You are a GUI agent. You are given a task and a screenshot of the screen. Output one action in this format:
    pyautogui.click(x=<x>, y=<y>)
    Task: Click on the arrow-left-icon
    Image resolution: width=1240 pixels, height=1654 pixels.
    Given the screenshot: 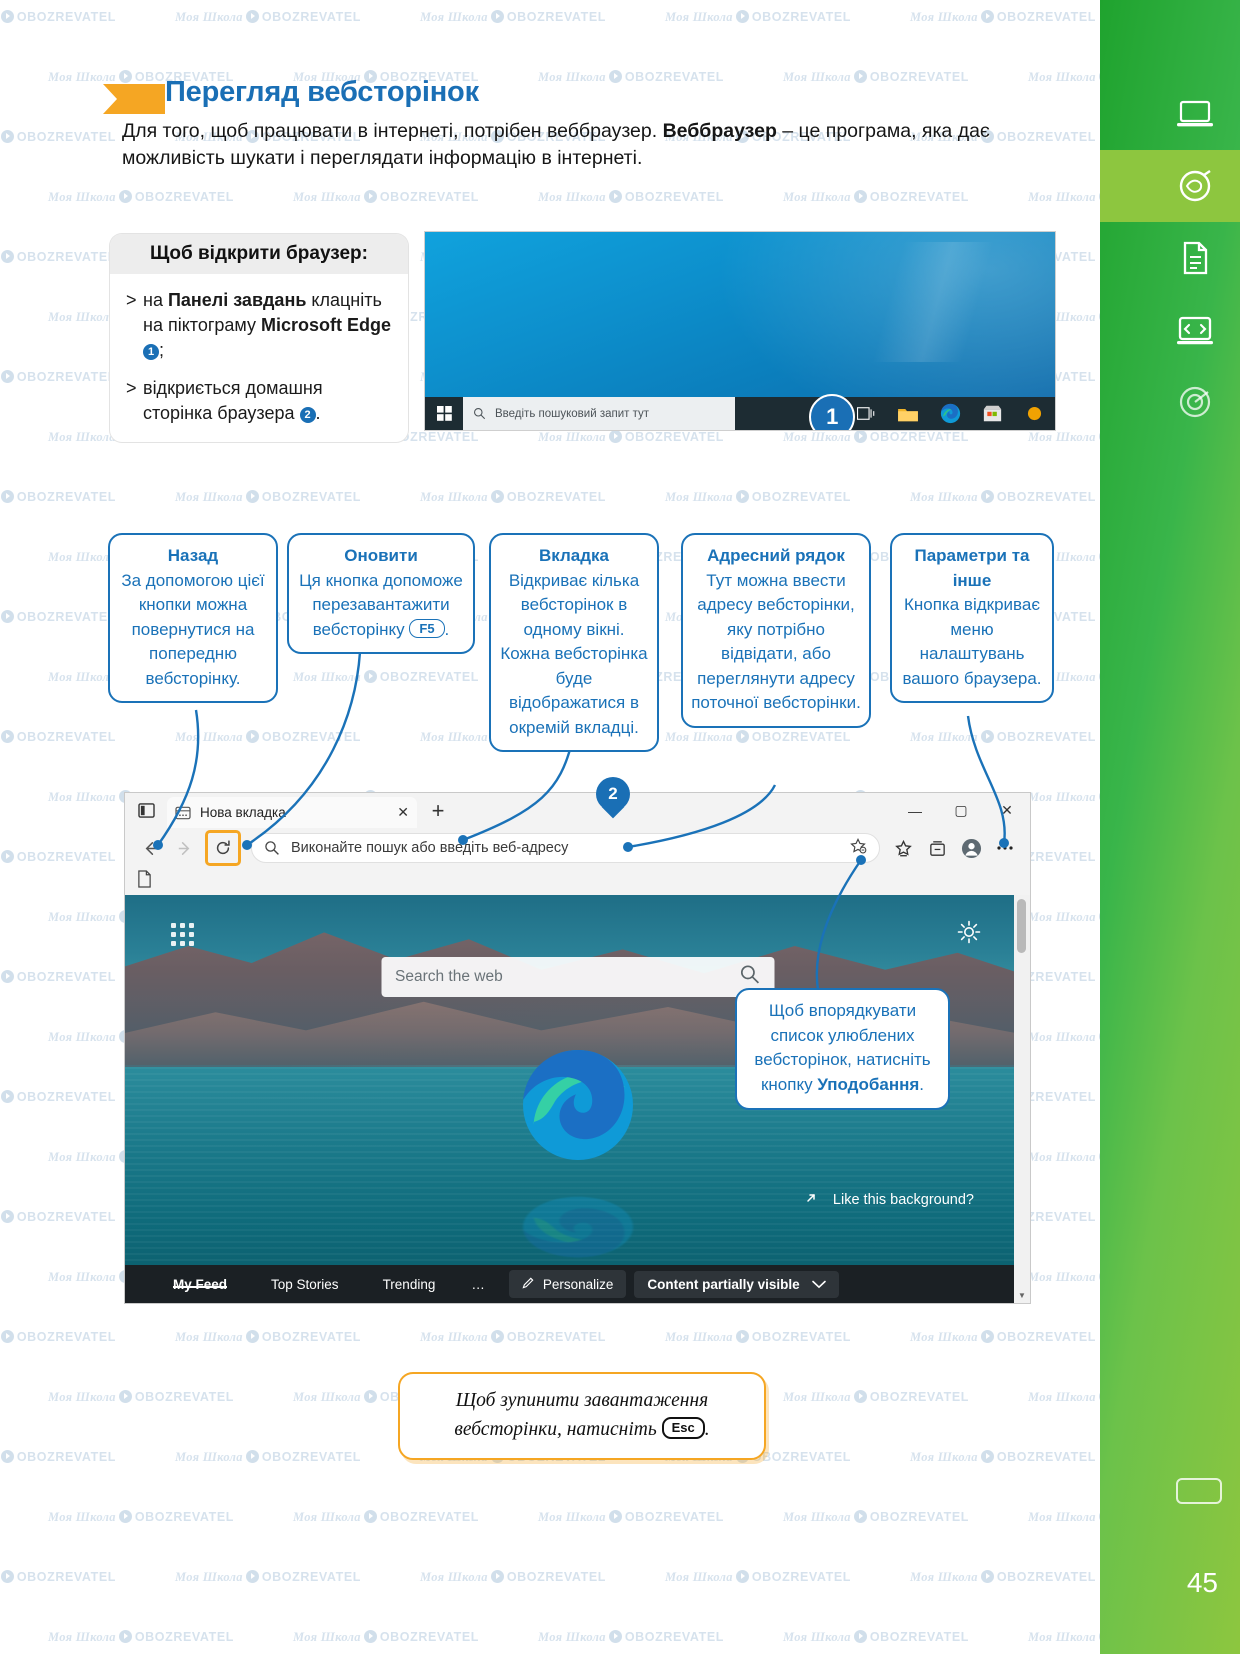 What is the action you would take?
    pyautogui.click(x=150, y=848)
    